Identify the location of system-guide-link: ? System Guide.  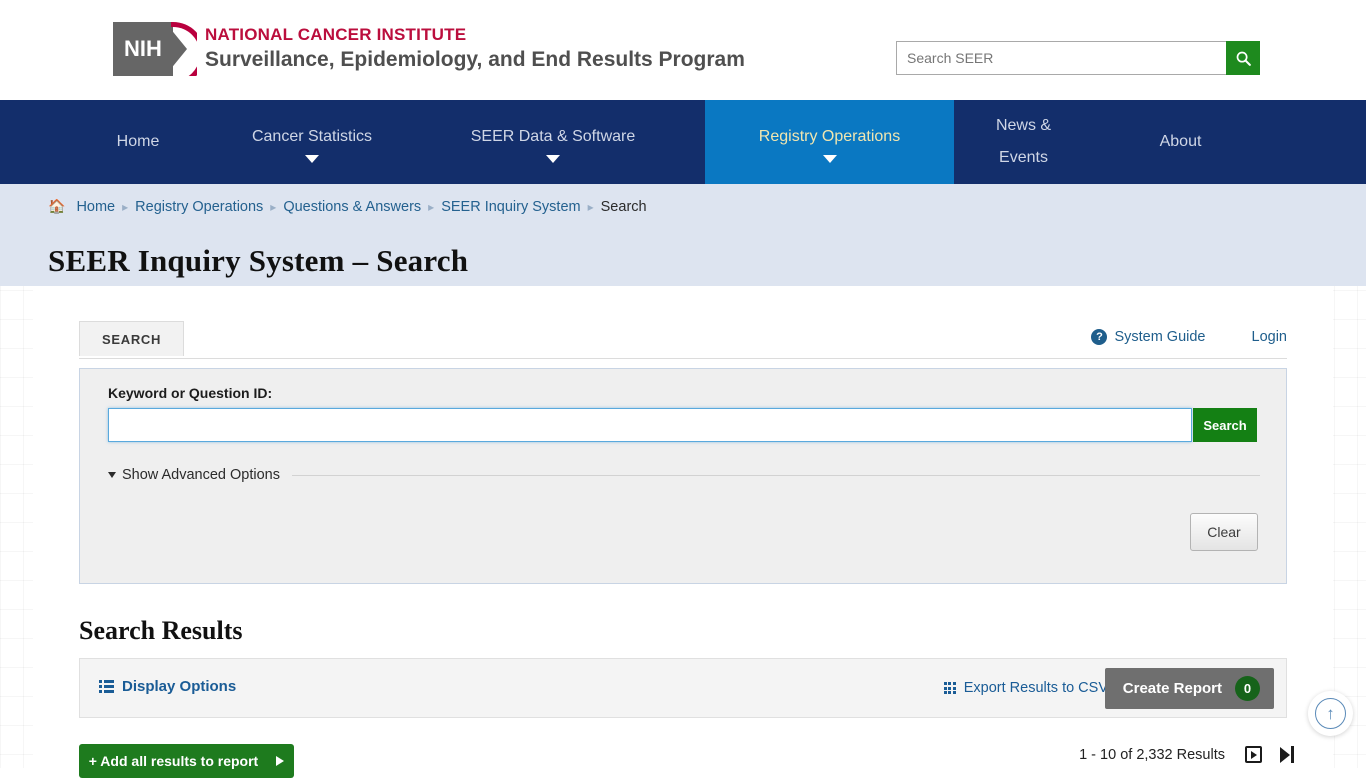
(1148, 337).